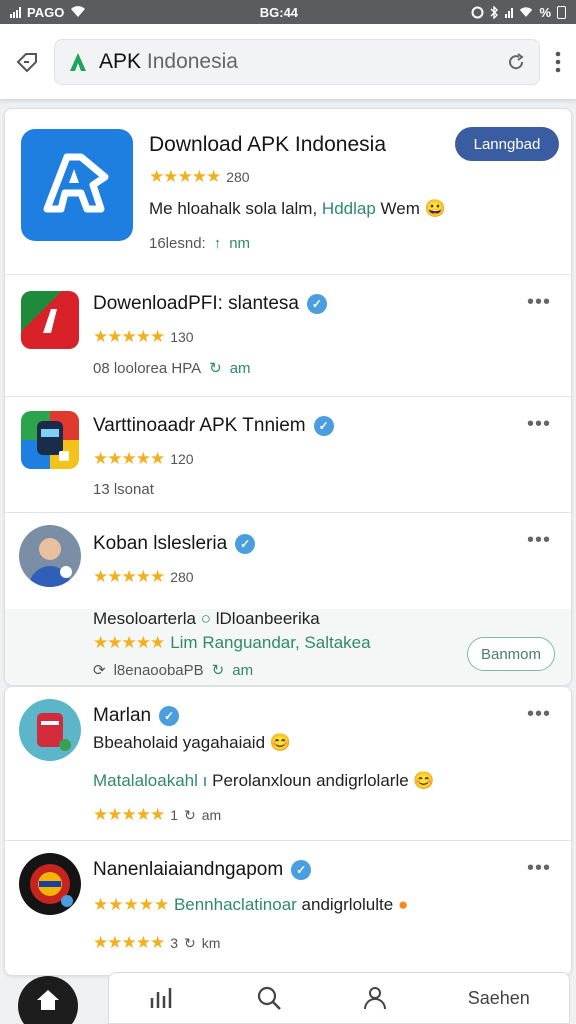 Image resolution: width=576 pixels, height=1024 pixels. Describe the element at coordinates (526, 11) in the screenshot. I see `wifi-icon-right` at that location.